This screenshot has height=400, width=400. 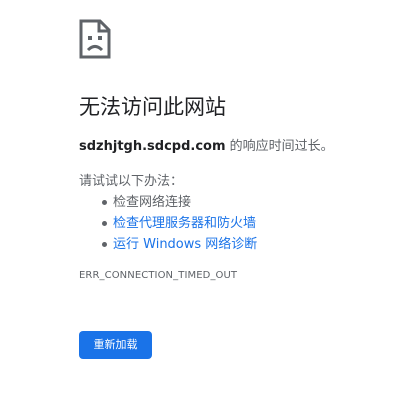 I want to click on host-name: sdzhjtgh.sdcpd.com, so click(x=152, y=146).